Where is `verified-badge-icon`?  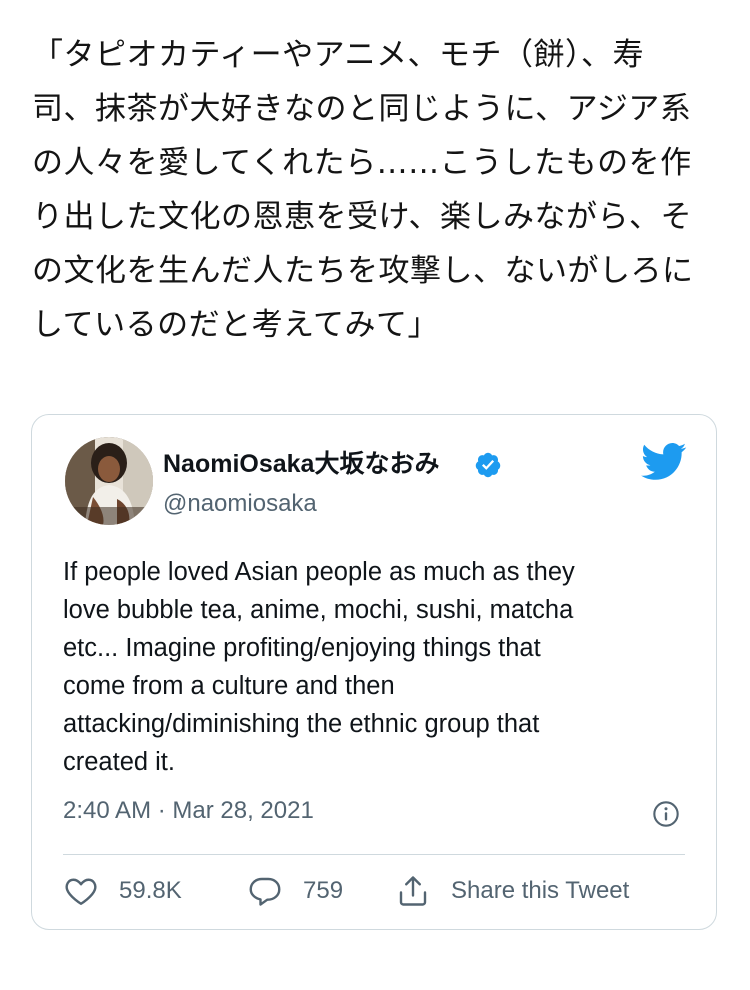 verified-badge-icon is located at coordinates (488, 465).